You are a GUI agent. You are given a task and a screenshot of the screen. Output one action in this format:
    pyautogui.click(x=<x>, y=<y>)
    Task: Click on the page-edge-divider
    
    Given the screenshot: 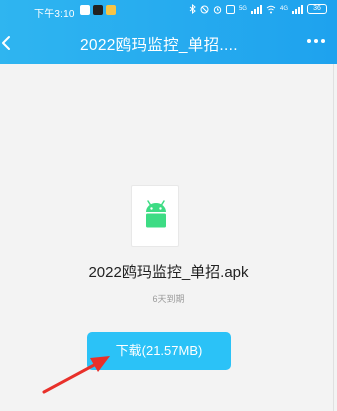 What is the action you would take?
    pyautogui.click(x=333, y=237)
    